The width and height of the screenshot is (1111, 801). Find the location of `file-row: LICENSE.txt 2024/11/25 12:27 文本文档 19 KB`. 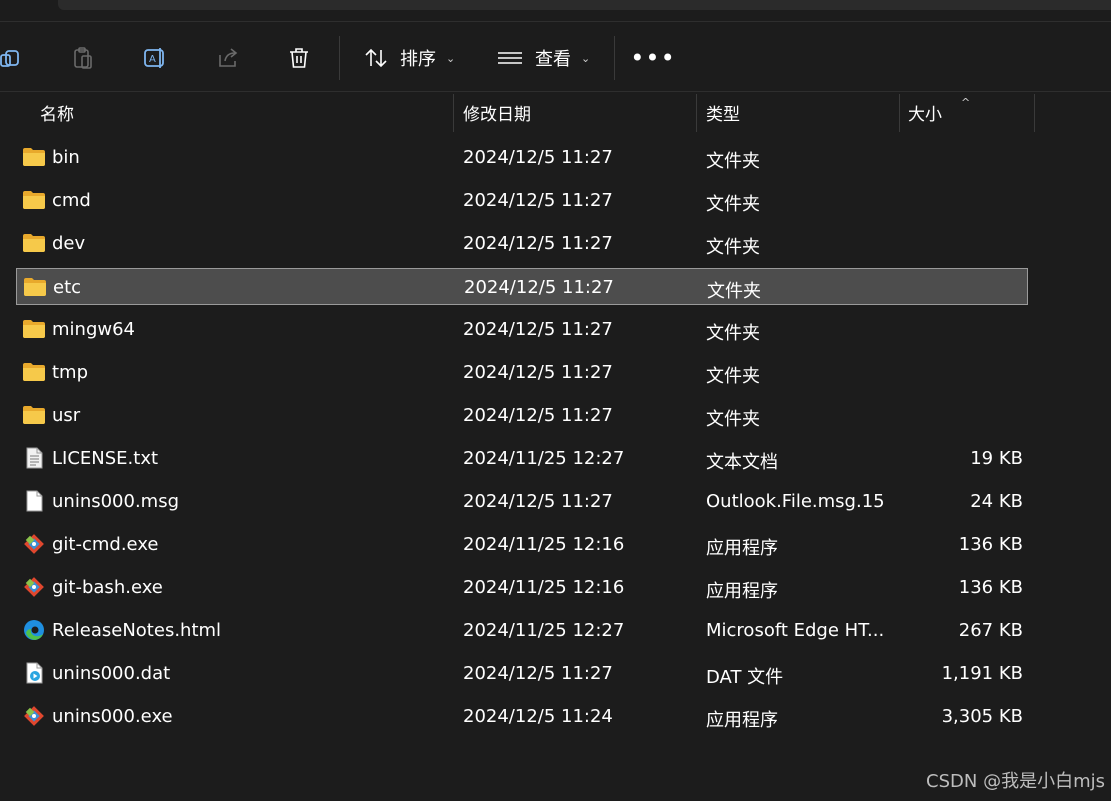

file-row: LICENSE.txt 2024/11/25 12:27 文本文档 19 KB is located at coordinates (522, 458).